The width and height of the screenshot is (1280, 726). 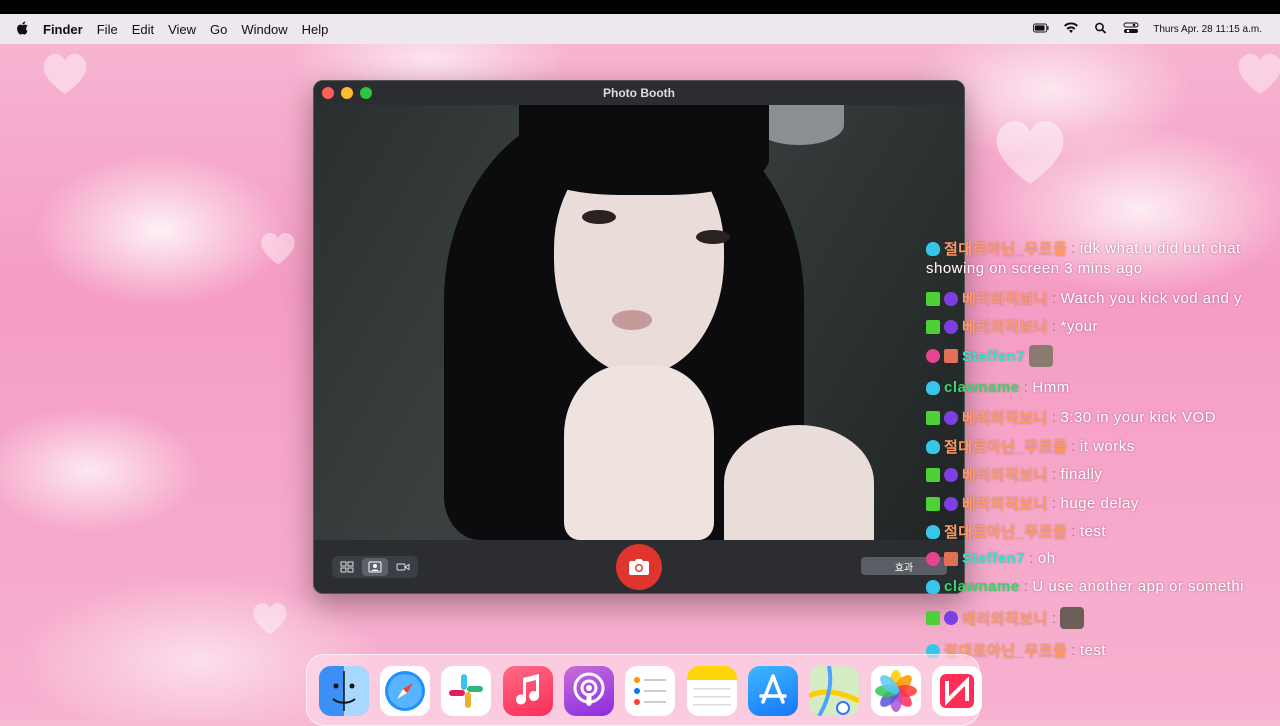 What do you see at coordinates (589, 691) in the screenshot?
I see `podcasts-icon` at bounding box center [589, 691].